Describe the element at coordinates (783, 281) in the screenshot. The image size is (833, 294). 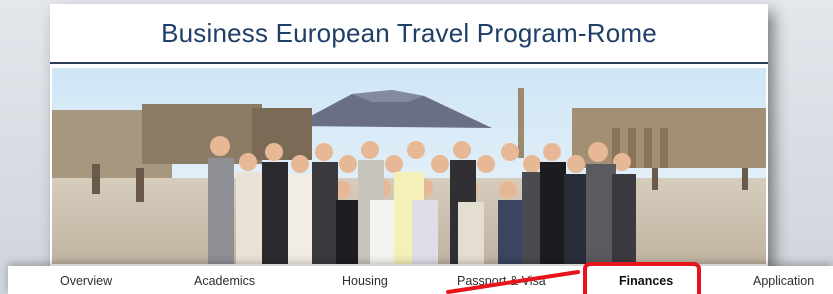
I see `tab-application: Application` at that location.